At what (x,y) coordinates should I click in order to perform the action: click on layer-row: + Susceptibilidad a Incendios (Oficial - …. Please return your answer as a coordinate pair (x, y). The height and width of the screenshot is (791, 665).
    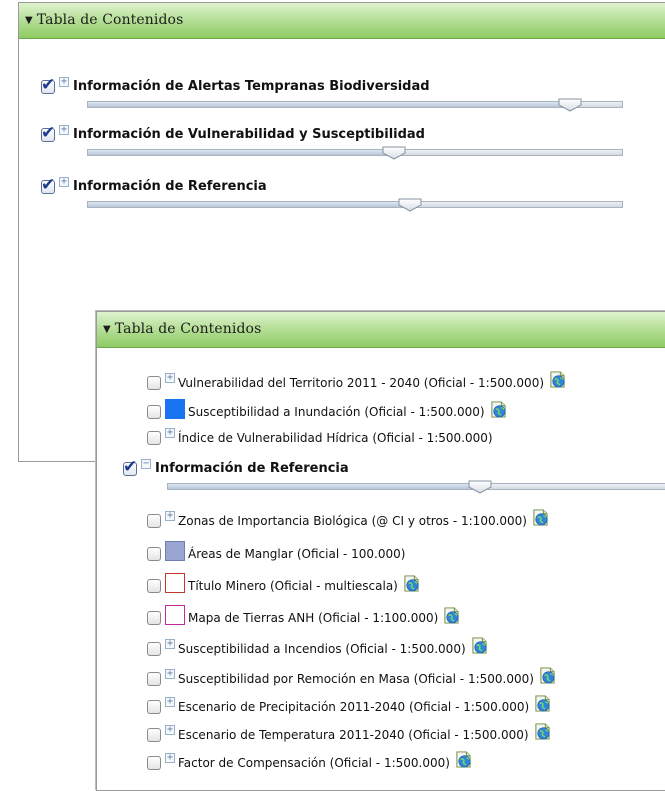
    Looking at the image, I should click on (317, 647).